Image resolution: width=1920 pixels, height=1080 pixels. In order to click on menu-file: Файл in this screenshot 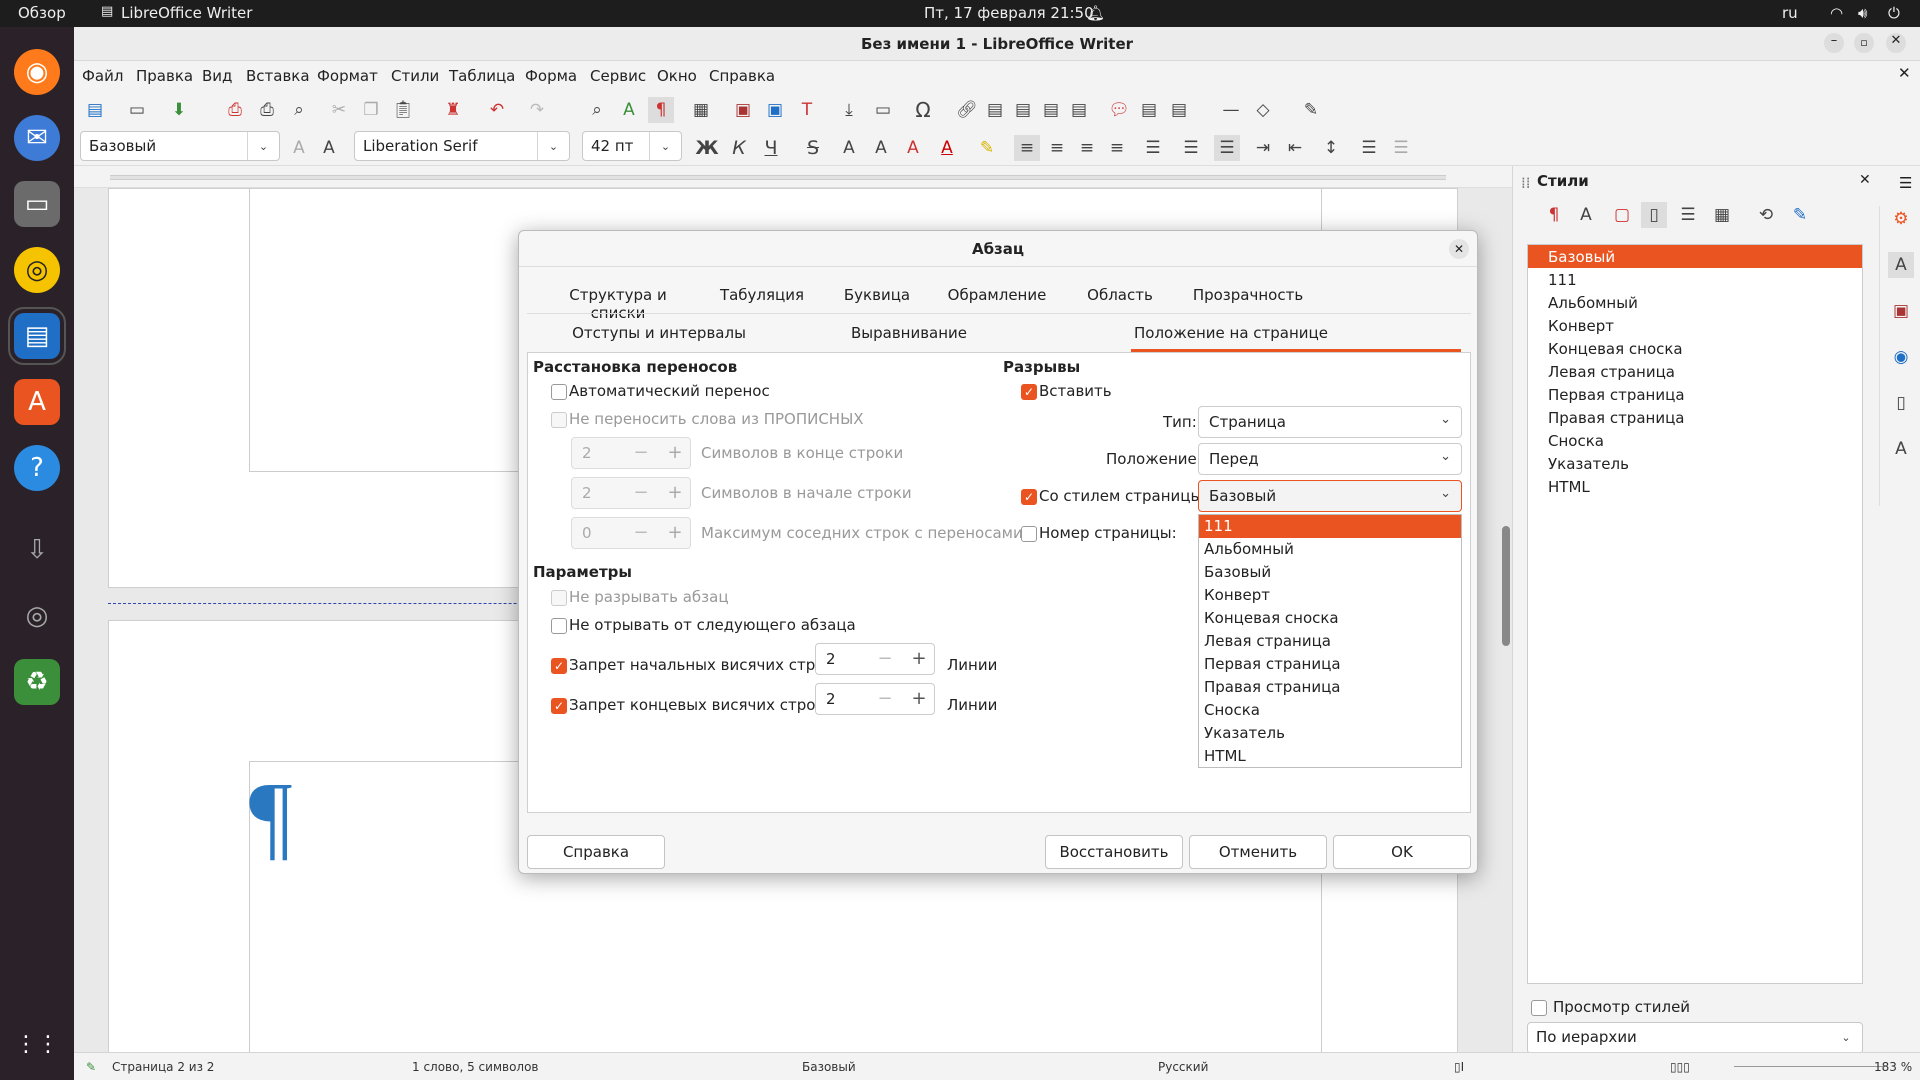, I will do `click(102, 76)`.